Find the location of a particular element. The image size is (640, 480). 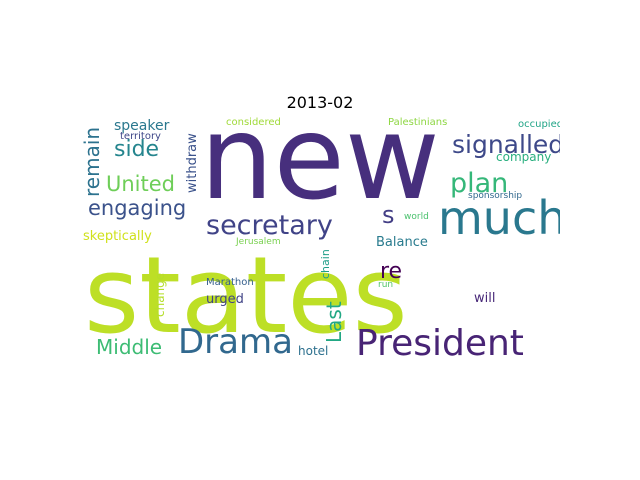

word-president: President is located at coordinates (440, 342).